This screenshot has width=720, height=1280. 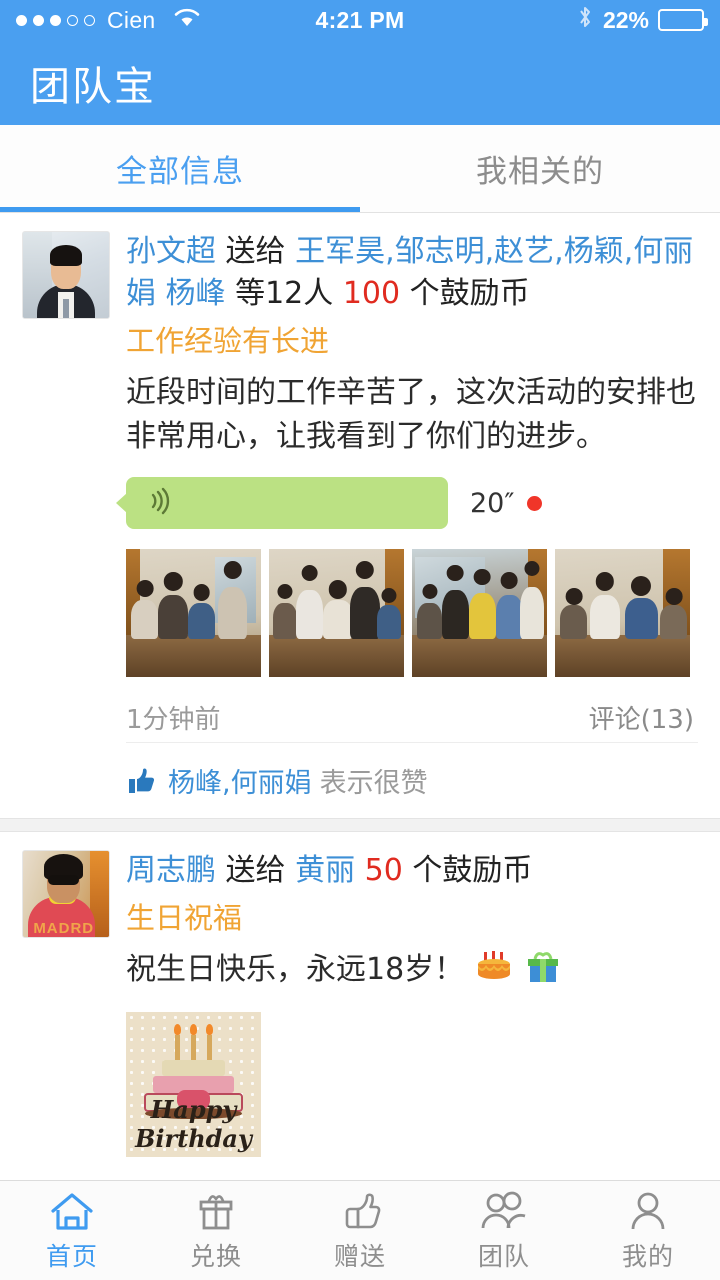 What do you see at coordinates (228, 341) in the screenshot?
I see `post-tag: 工作经验有长进` at bounding box center [228, 341].